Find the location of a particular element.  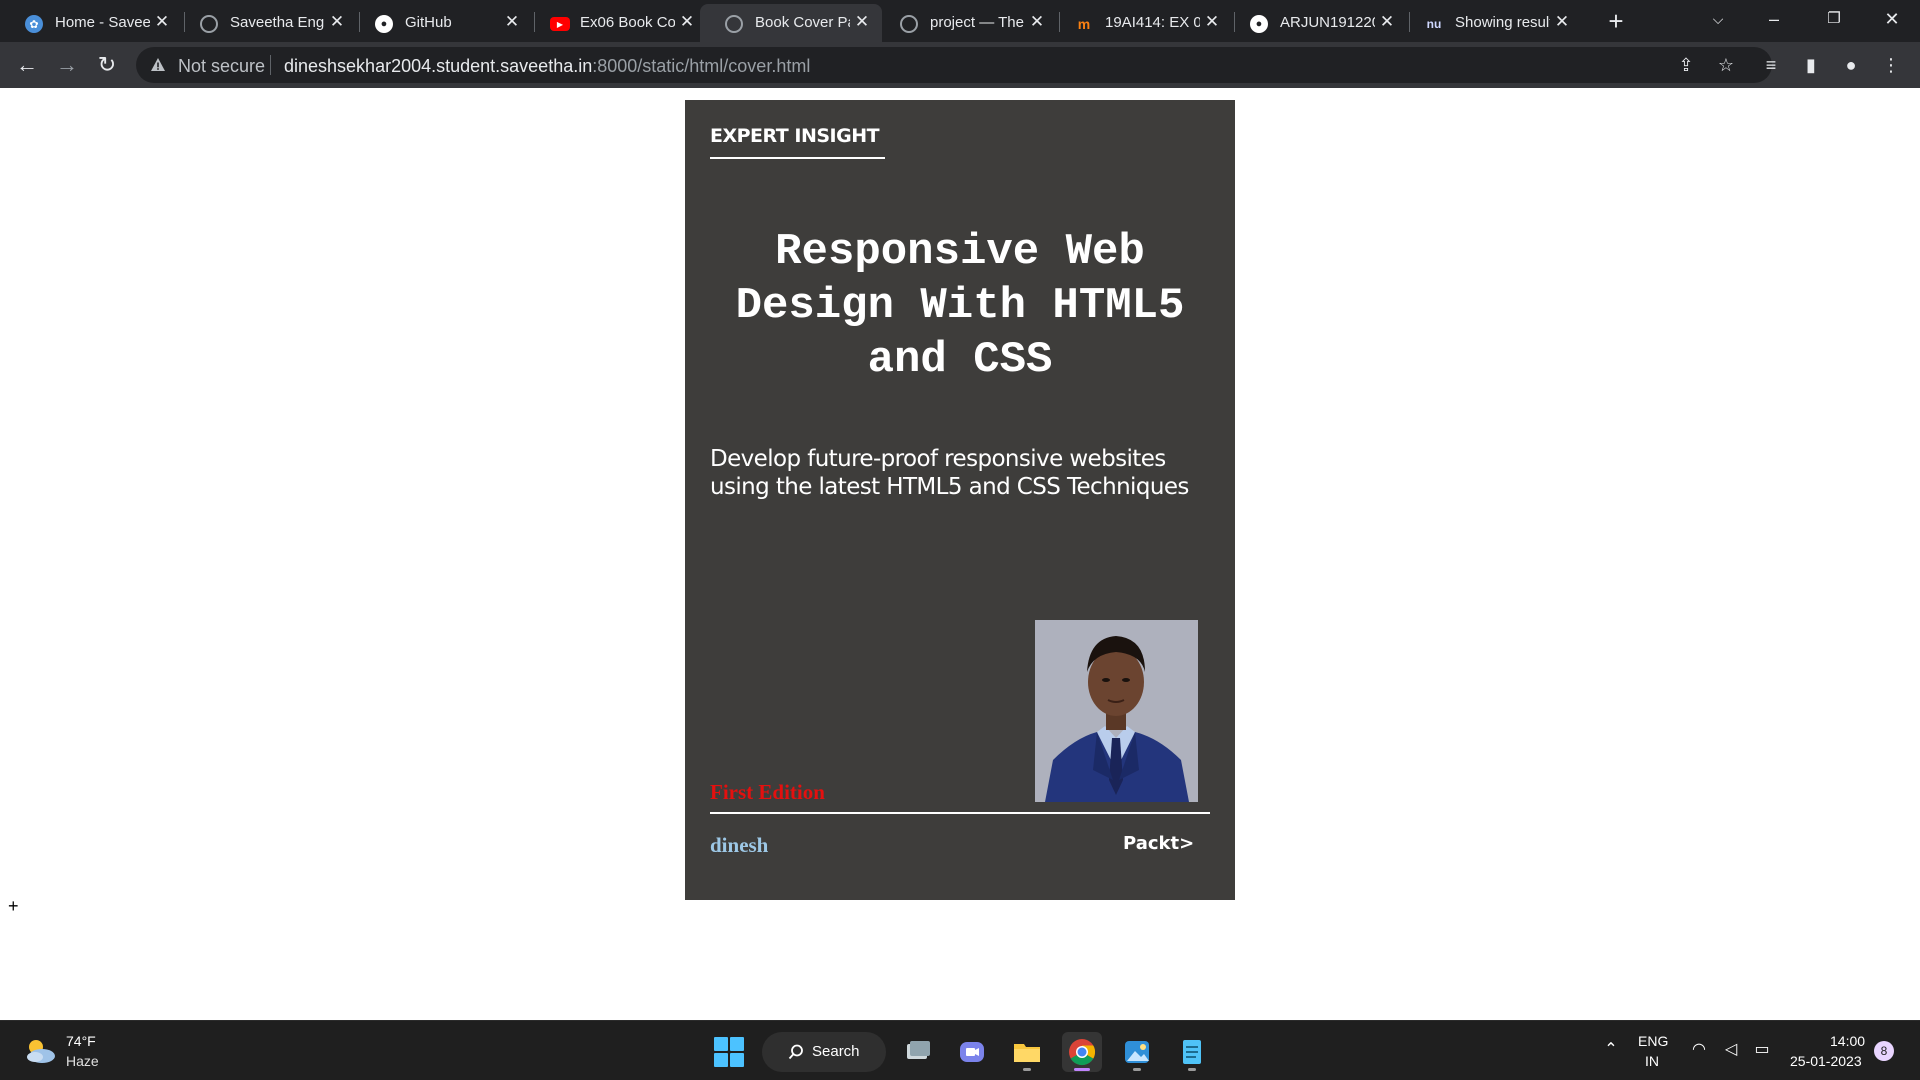

close-window-button: ✕ is located at coordinates (1892, 19).